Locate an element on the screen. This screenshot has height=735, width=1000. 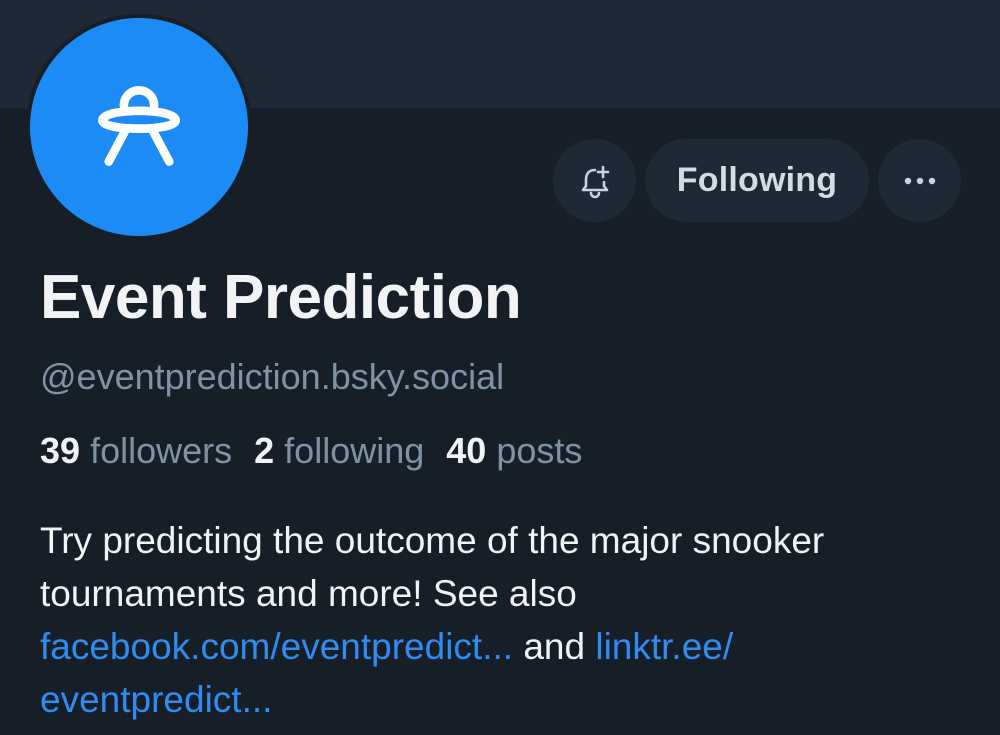
followers-stat: 39 followers is located at coordinates (136, 451).